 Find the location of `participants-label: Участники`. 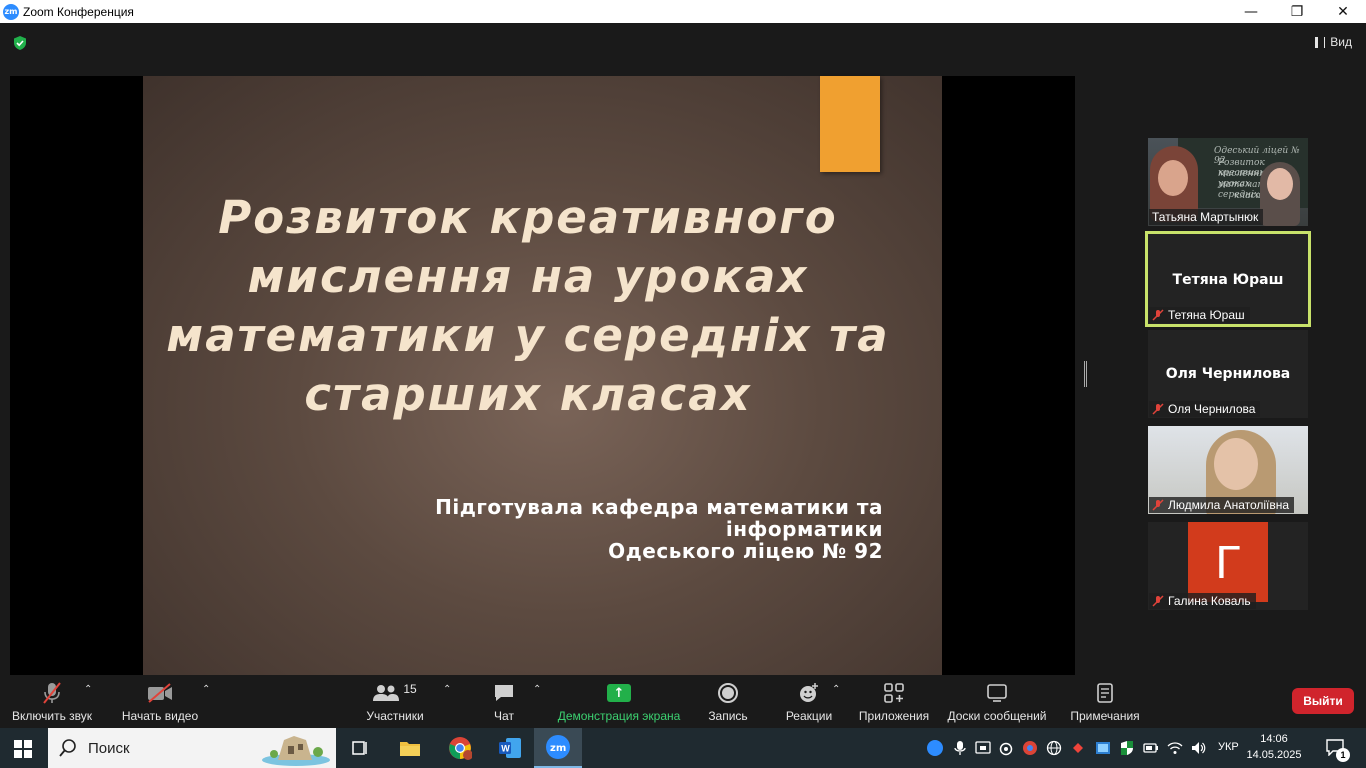

participants-label: Участники is located at coordinates (395, 716).